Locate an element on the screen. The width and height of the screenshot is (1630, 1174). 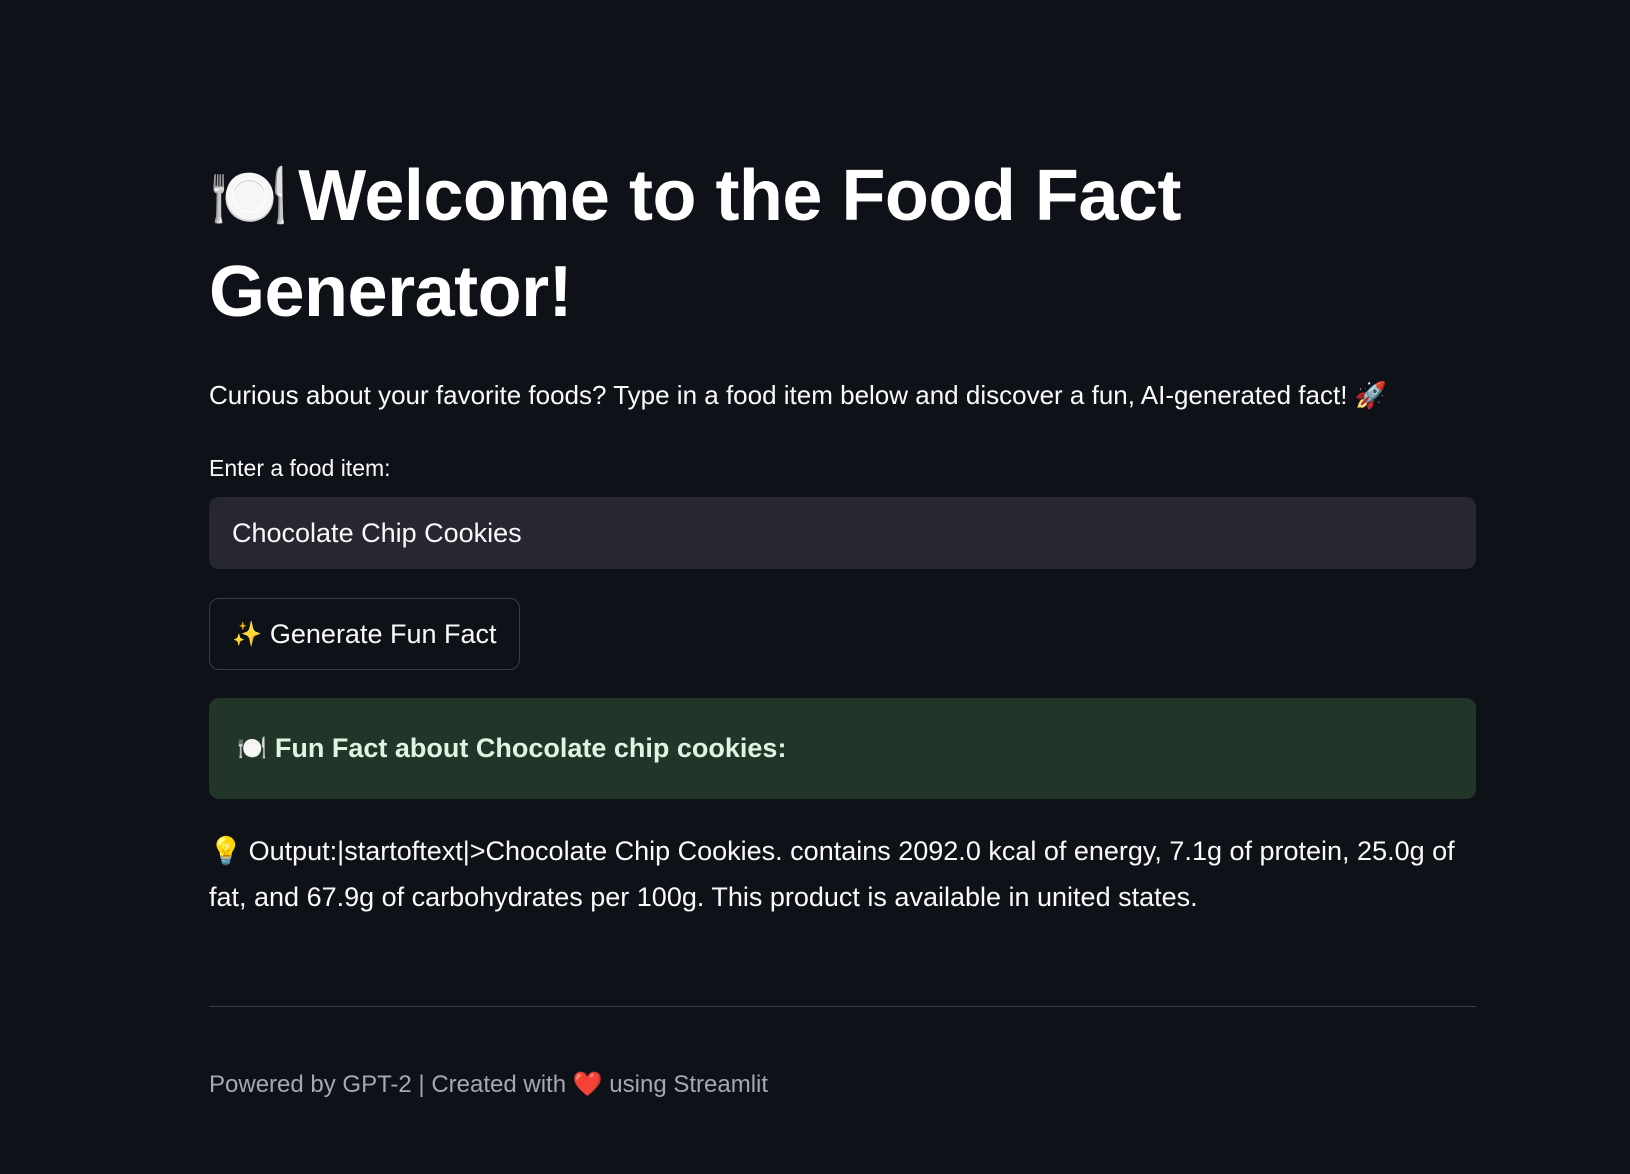
sparkles-icon: ✨ is located at coordinates (247, 634).